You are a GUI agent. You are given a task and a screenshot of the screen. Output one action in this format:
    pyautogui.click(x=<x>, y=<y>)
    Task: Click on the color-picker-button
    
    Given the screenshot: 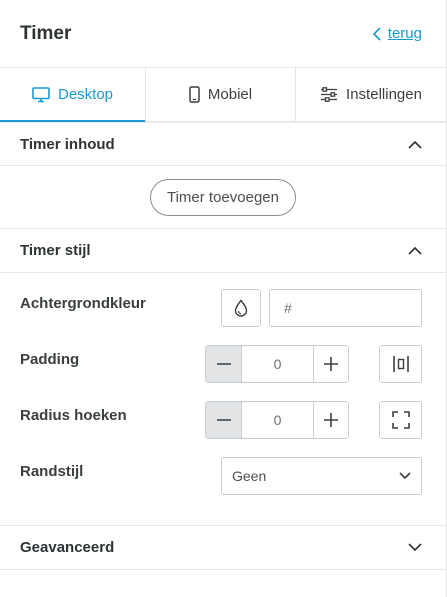 What is the action you would take?
    pyautogui.click(x=241, y=308)
    